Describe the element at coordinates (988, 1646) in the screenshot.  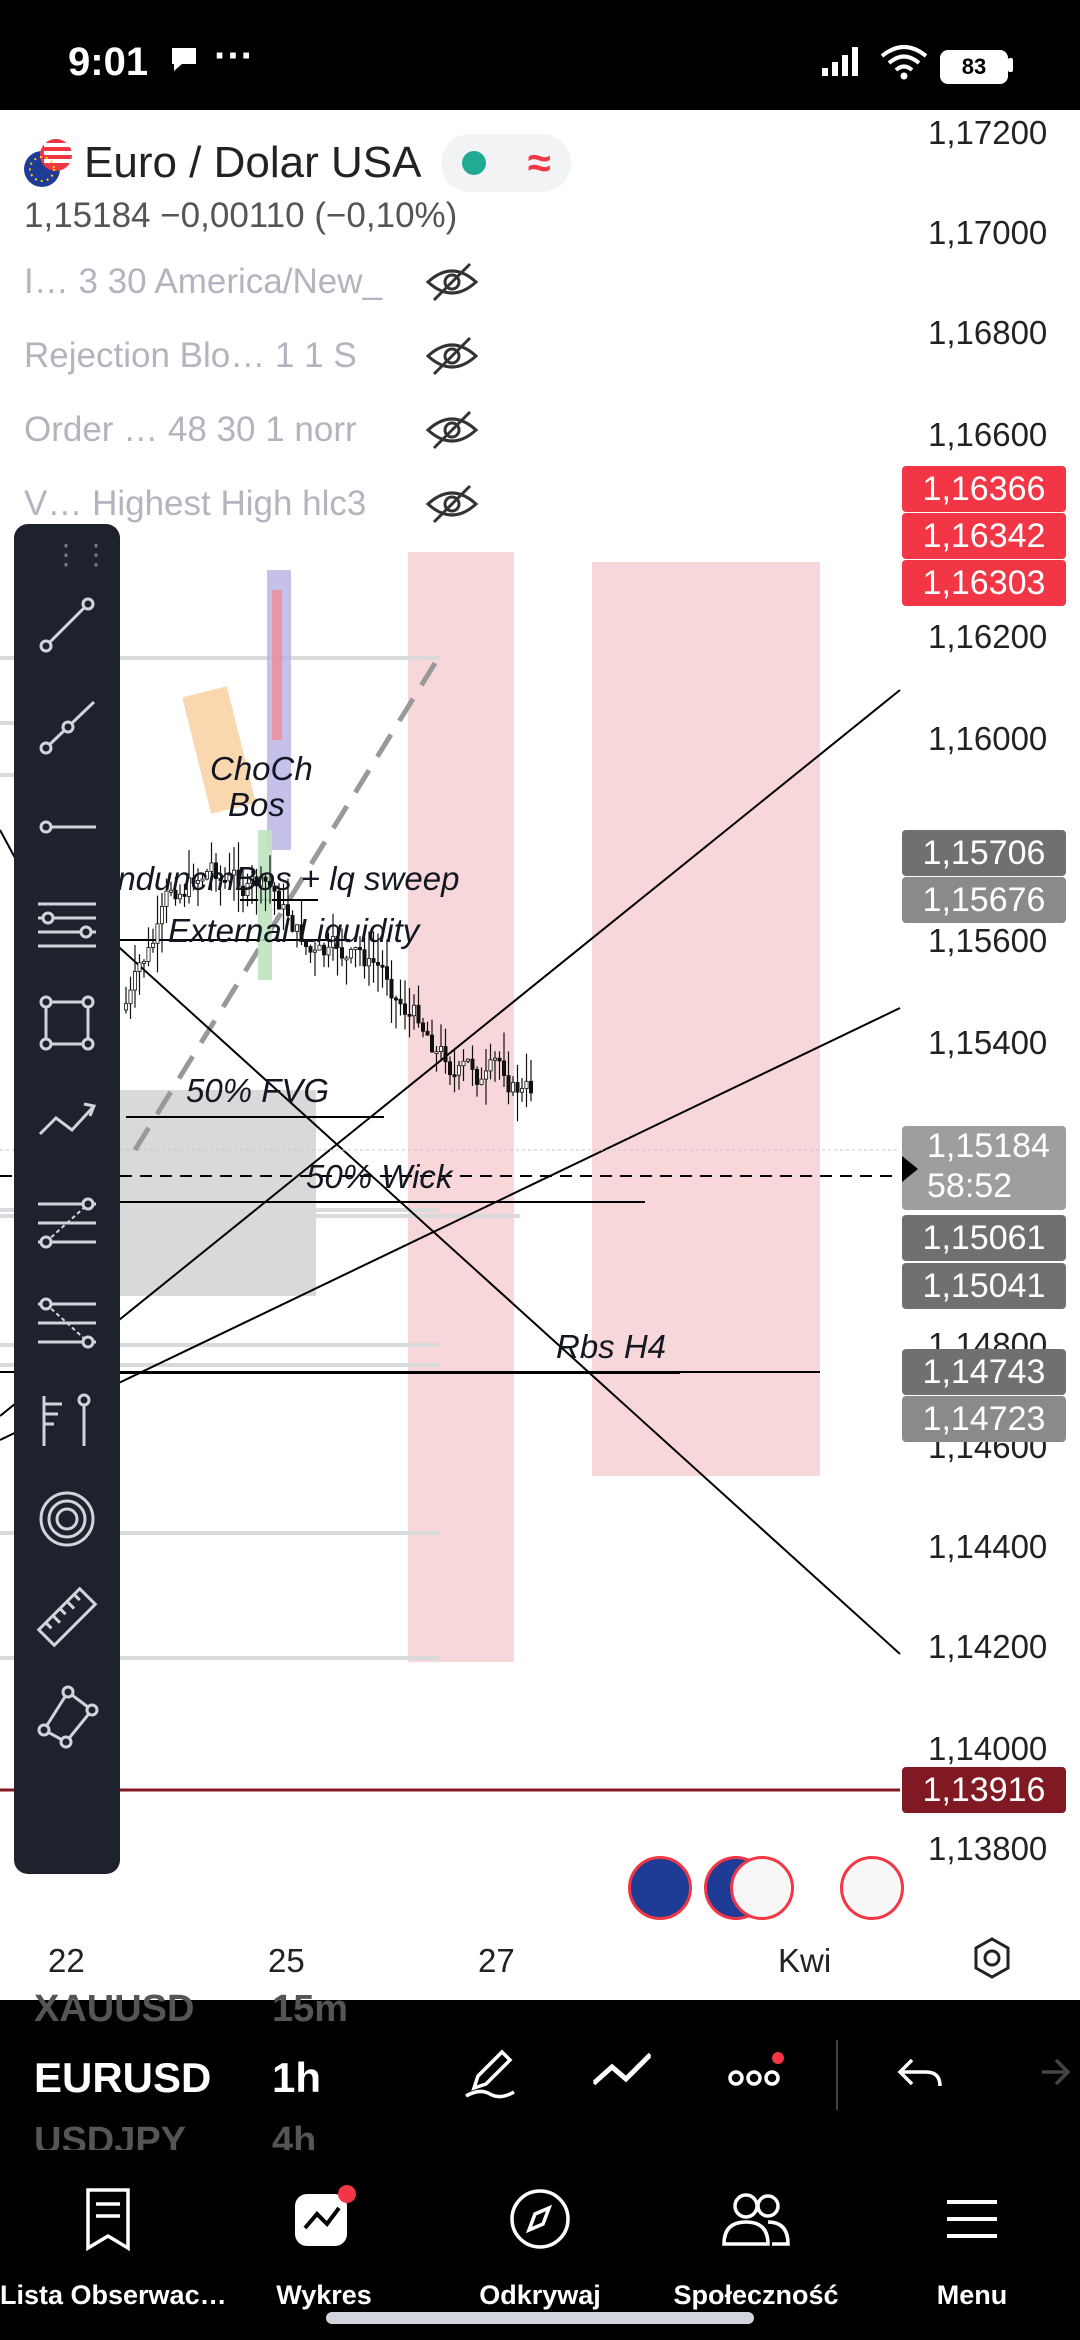
I see `price-label: 1,14200` at that location.